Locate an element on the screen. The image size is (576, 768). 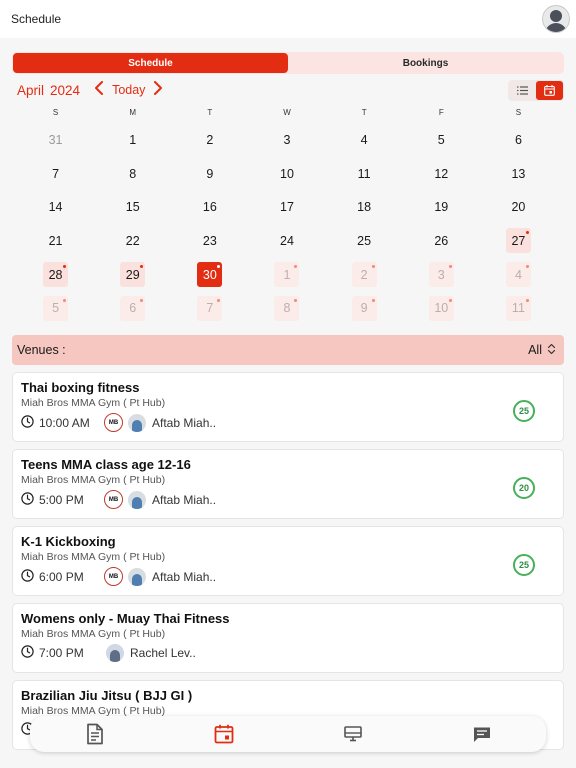
calendar-day: 13 is located at coordinates (518, 173).